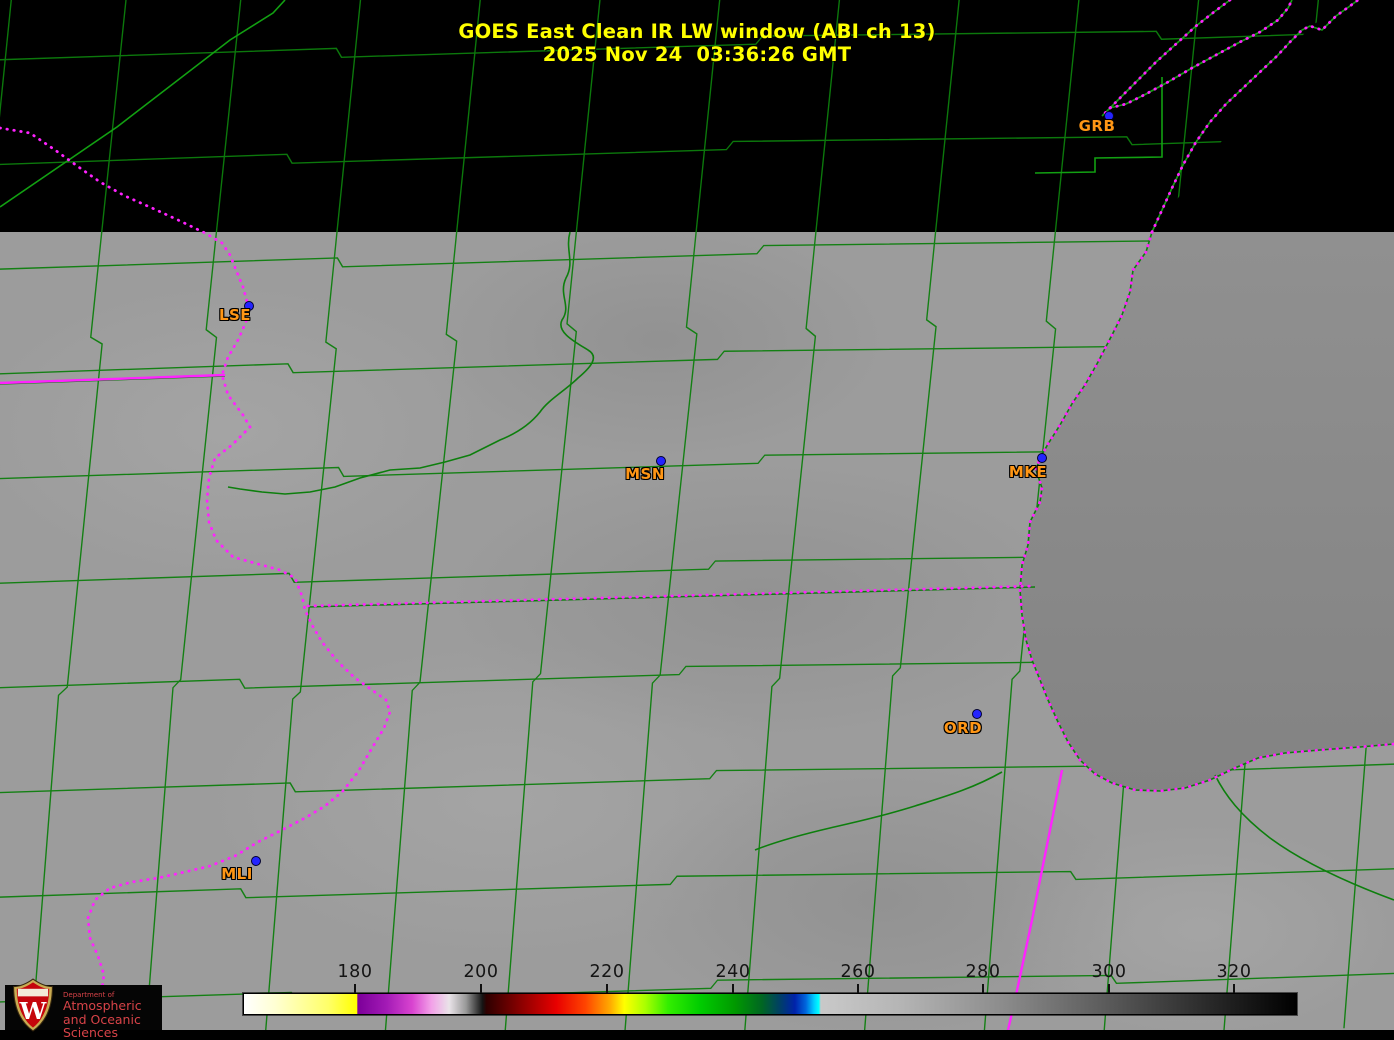 This screenshot has height=1040, width=1394. What do you see at coordinates (1234, 972) in the screenshot?
I see `colorbar-label-320: 320` at bounding box center [1234, 972].